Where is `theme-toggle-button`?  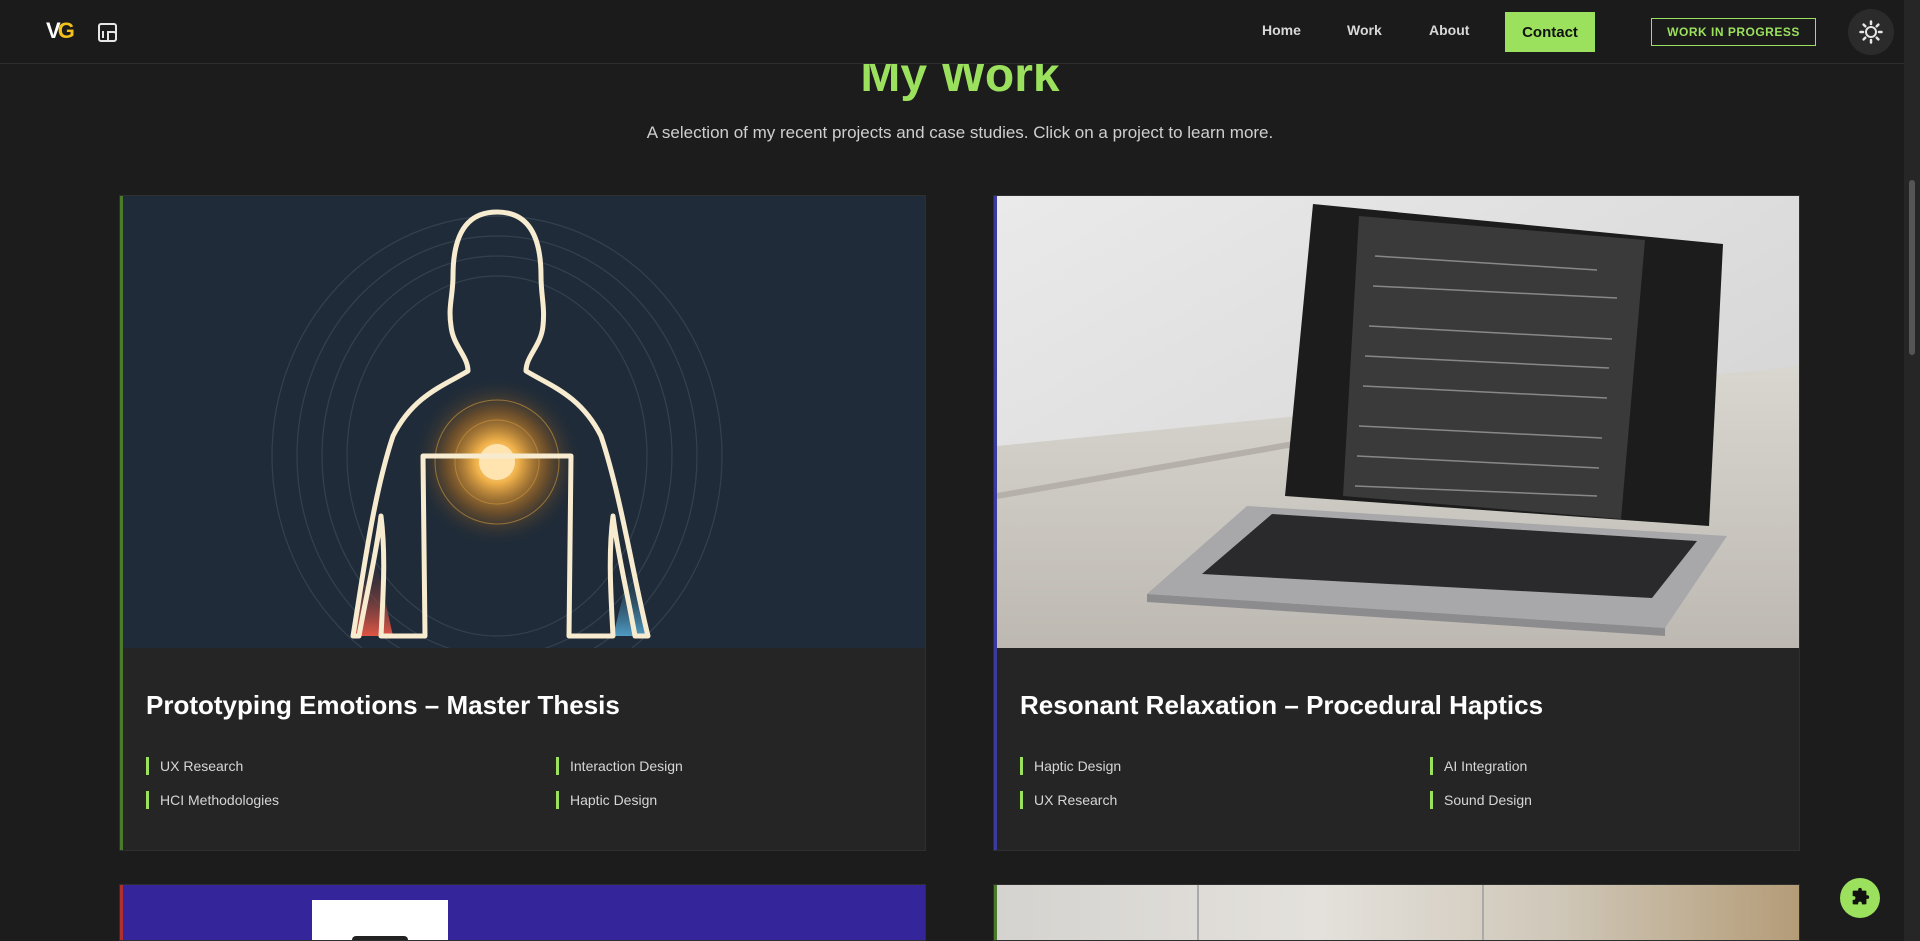 theme-toggle-button is located at coordinates (1871, 32).